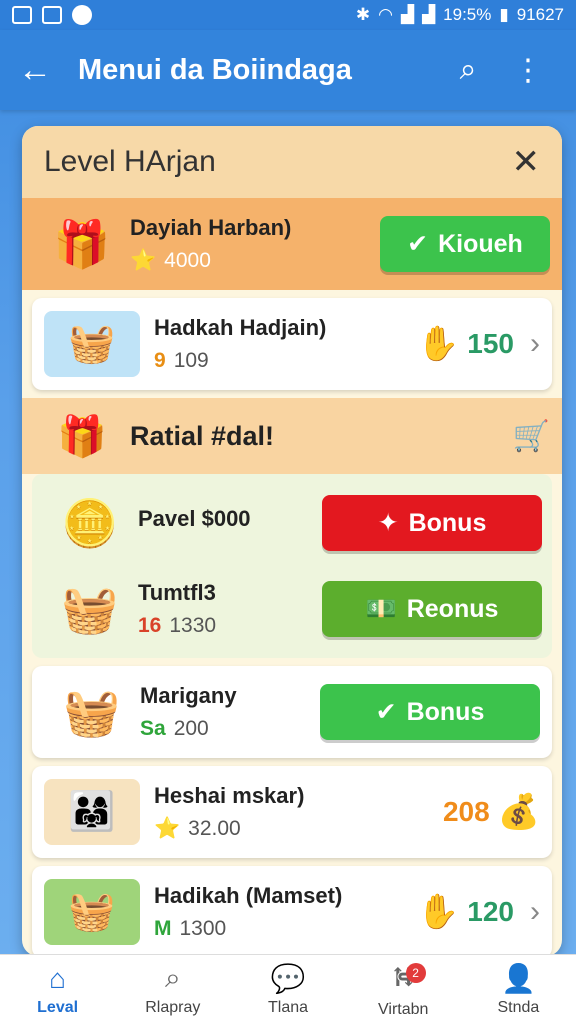 The image size is (576, 1024). What do you see at coordinates (191, 728) in the screenshot?
I see `item-value: 200` at bounding box center [191, 728].